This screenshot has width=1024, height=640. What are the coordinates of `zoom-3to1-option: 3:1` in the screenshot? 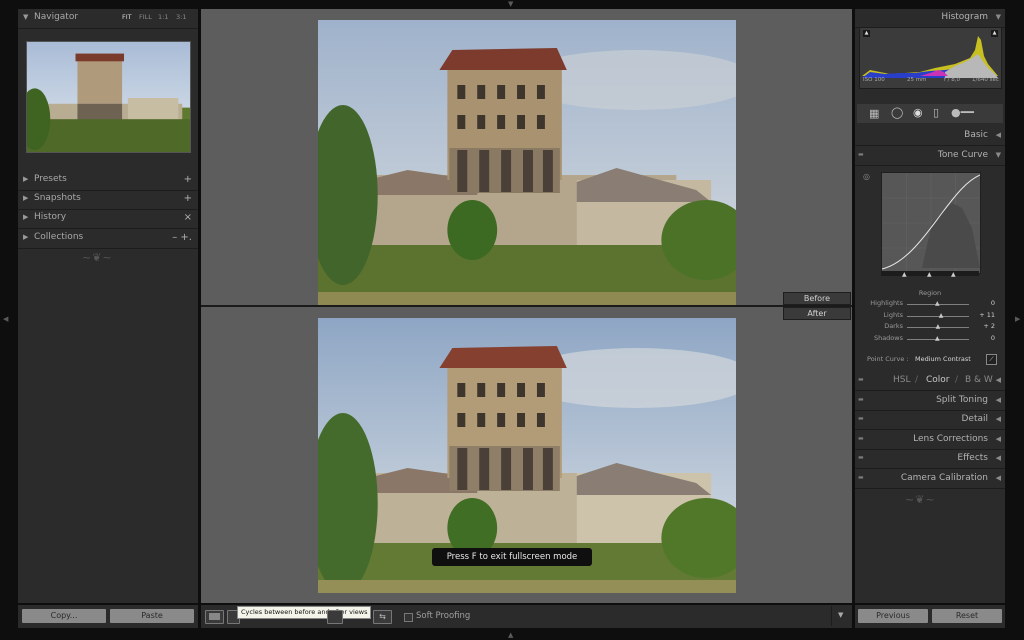 It's located at (181, 17).